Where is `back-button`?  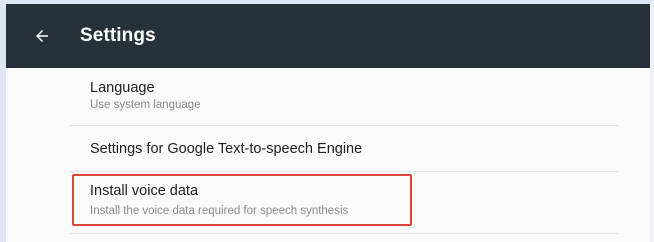
back-button is located at coordinates (42, 36).